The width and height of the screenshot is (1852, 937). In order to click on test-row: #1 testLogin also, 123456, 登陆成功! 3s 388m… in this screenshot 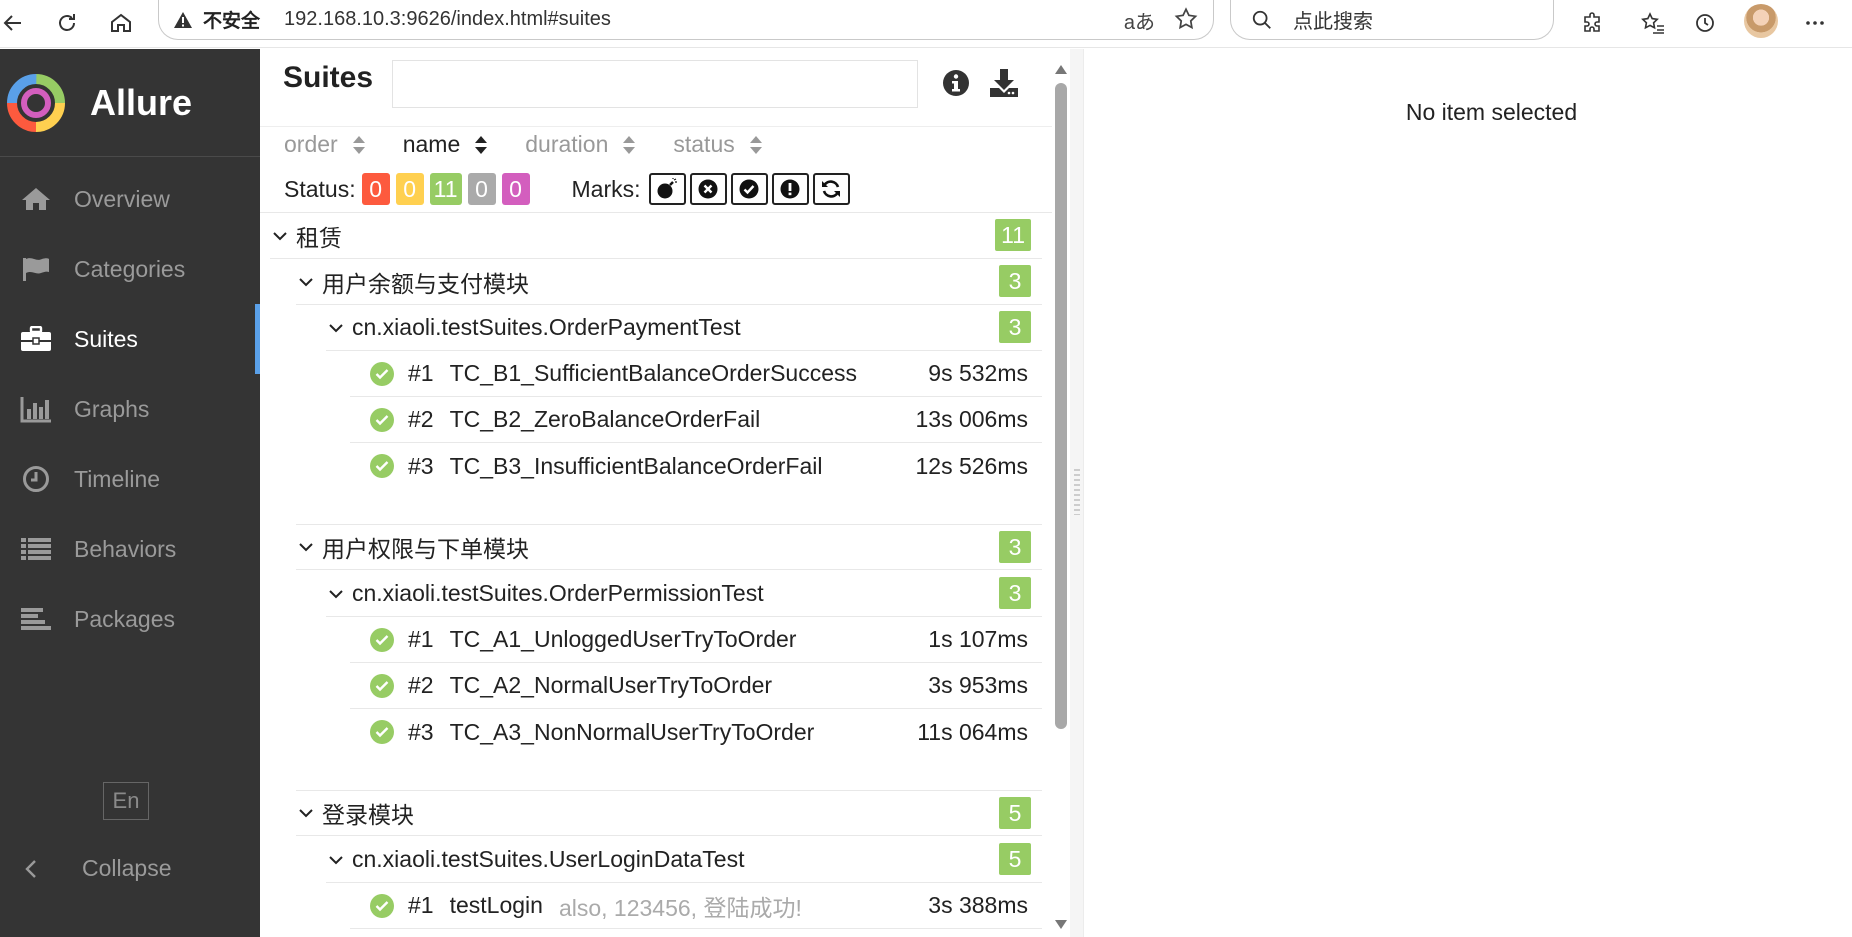, I will do `click(696, 906)`.